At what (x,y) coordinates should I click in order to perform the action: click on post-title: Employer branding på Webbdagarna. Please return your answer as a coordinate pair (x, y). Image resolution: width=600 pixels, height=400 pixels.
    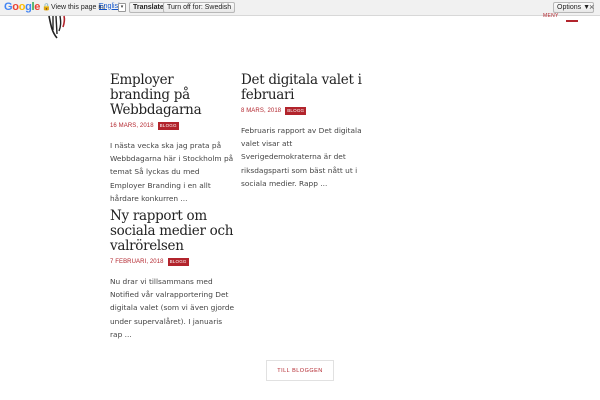
    Looking at the image, I should click on (173, 95).